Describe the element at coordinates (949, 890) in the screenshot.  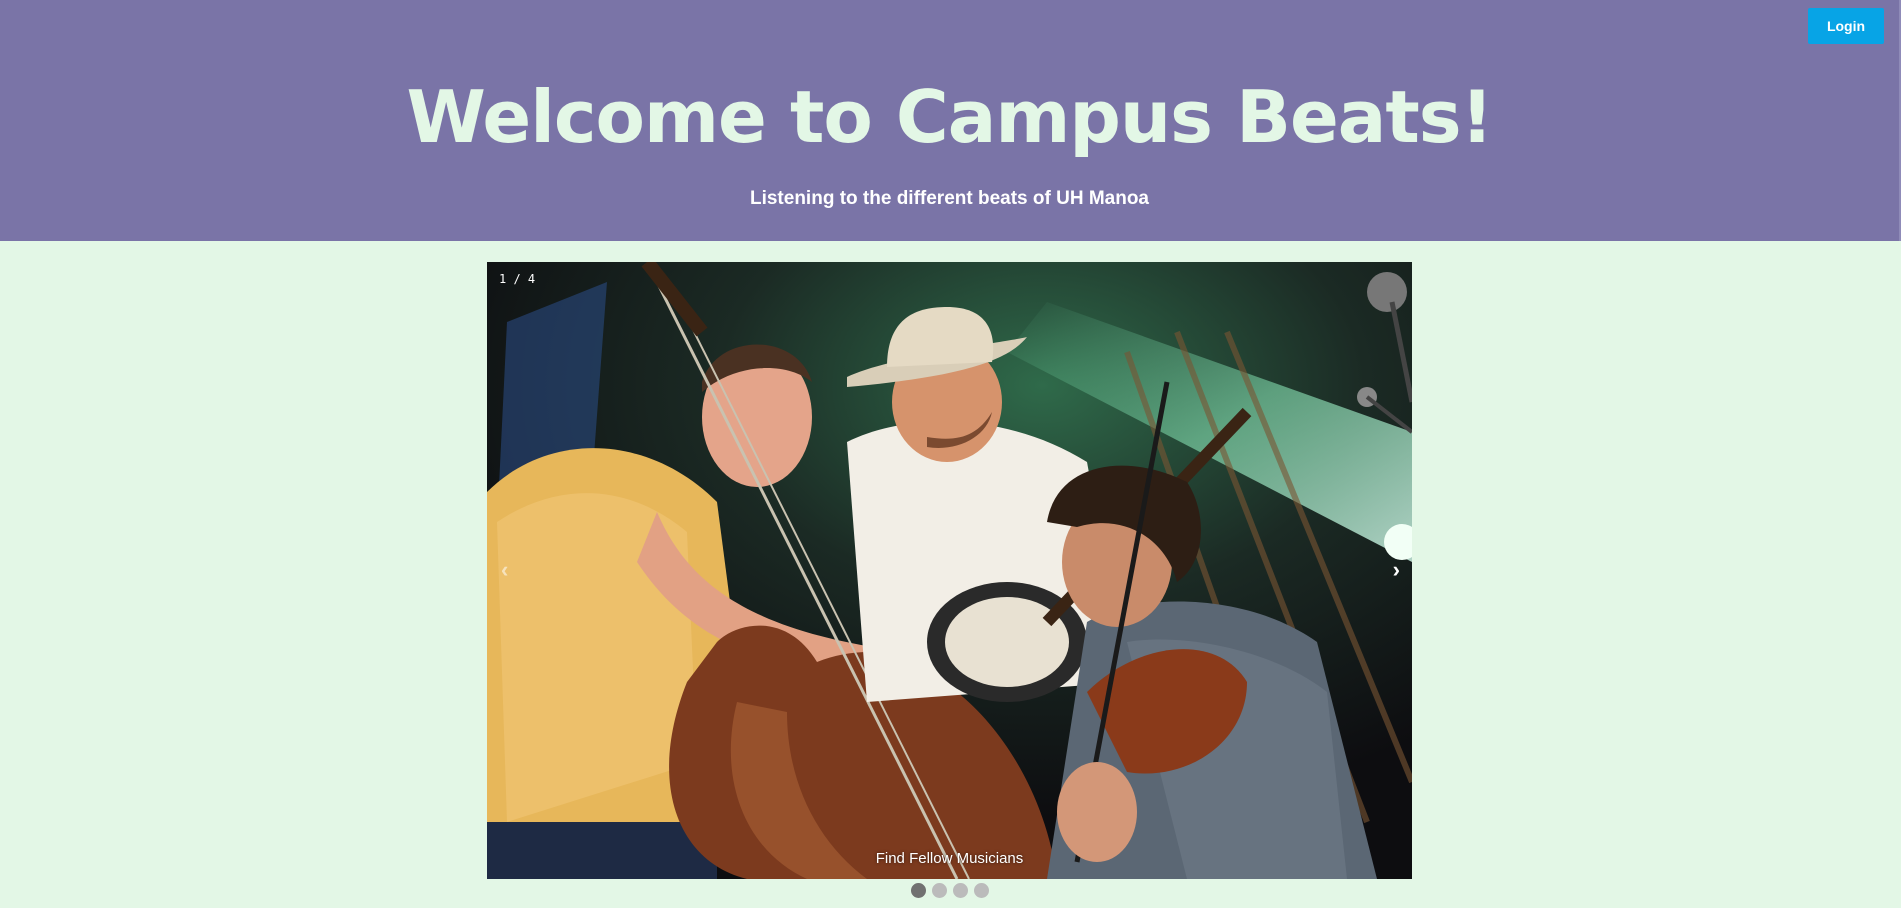
I see `slide-indicators` at that location.